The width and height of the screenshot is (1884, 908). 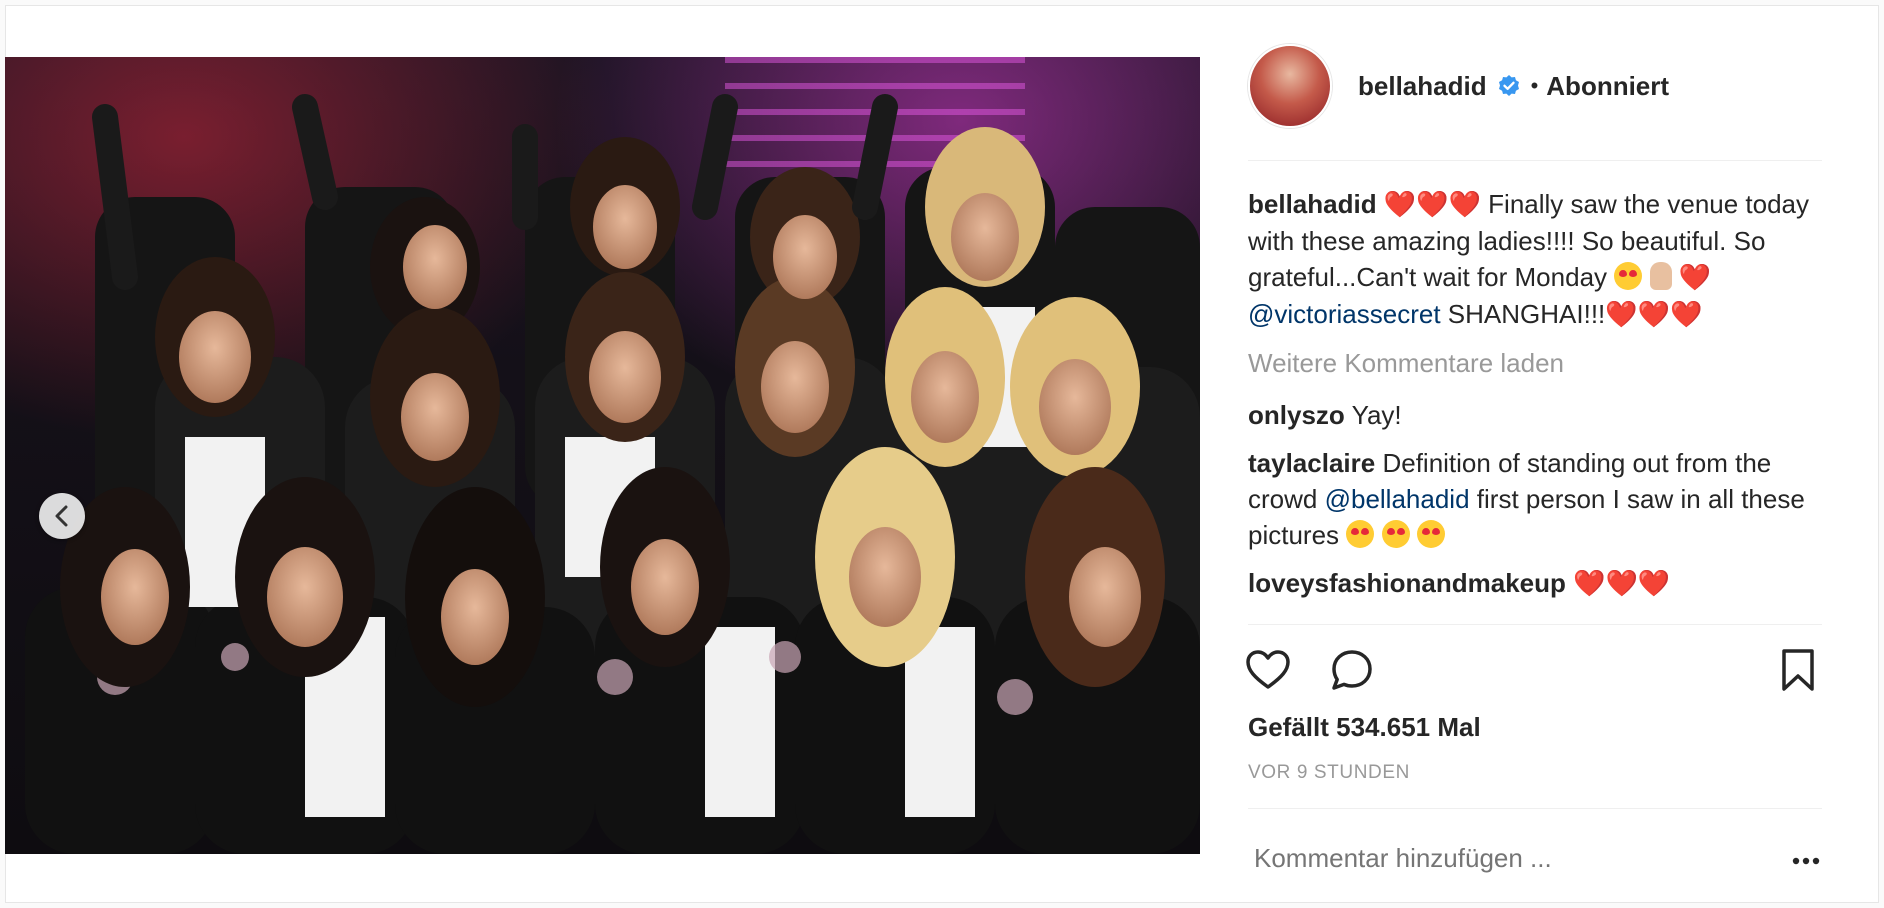 What do you see at coordinates (1695, 278) in the screenshot?
I see `heart-emoji: ❤️` at bounding box center [1695, 278].